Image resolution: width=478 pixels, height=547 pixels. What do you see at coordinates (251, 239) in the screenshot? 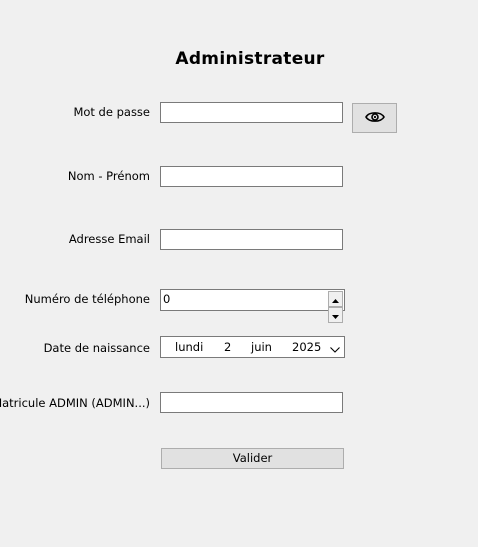
I see `email-field` at bounding box center [251, 239].